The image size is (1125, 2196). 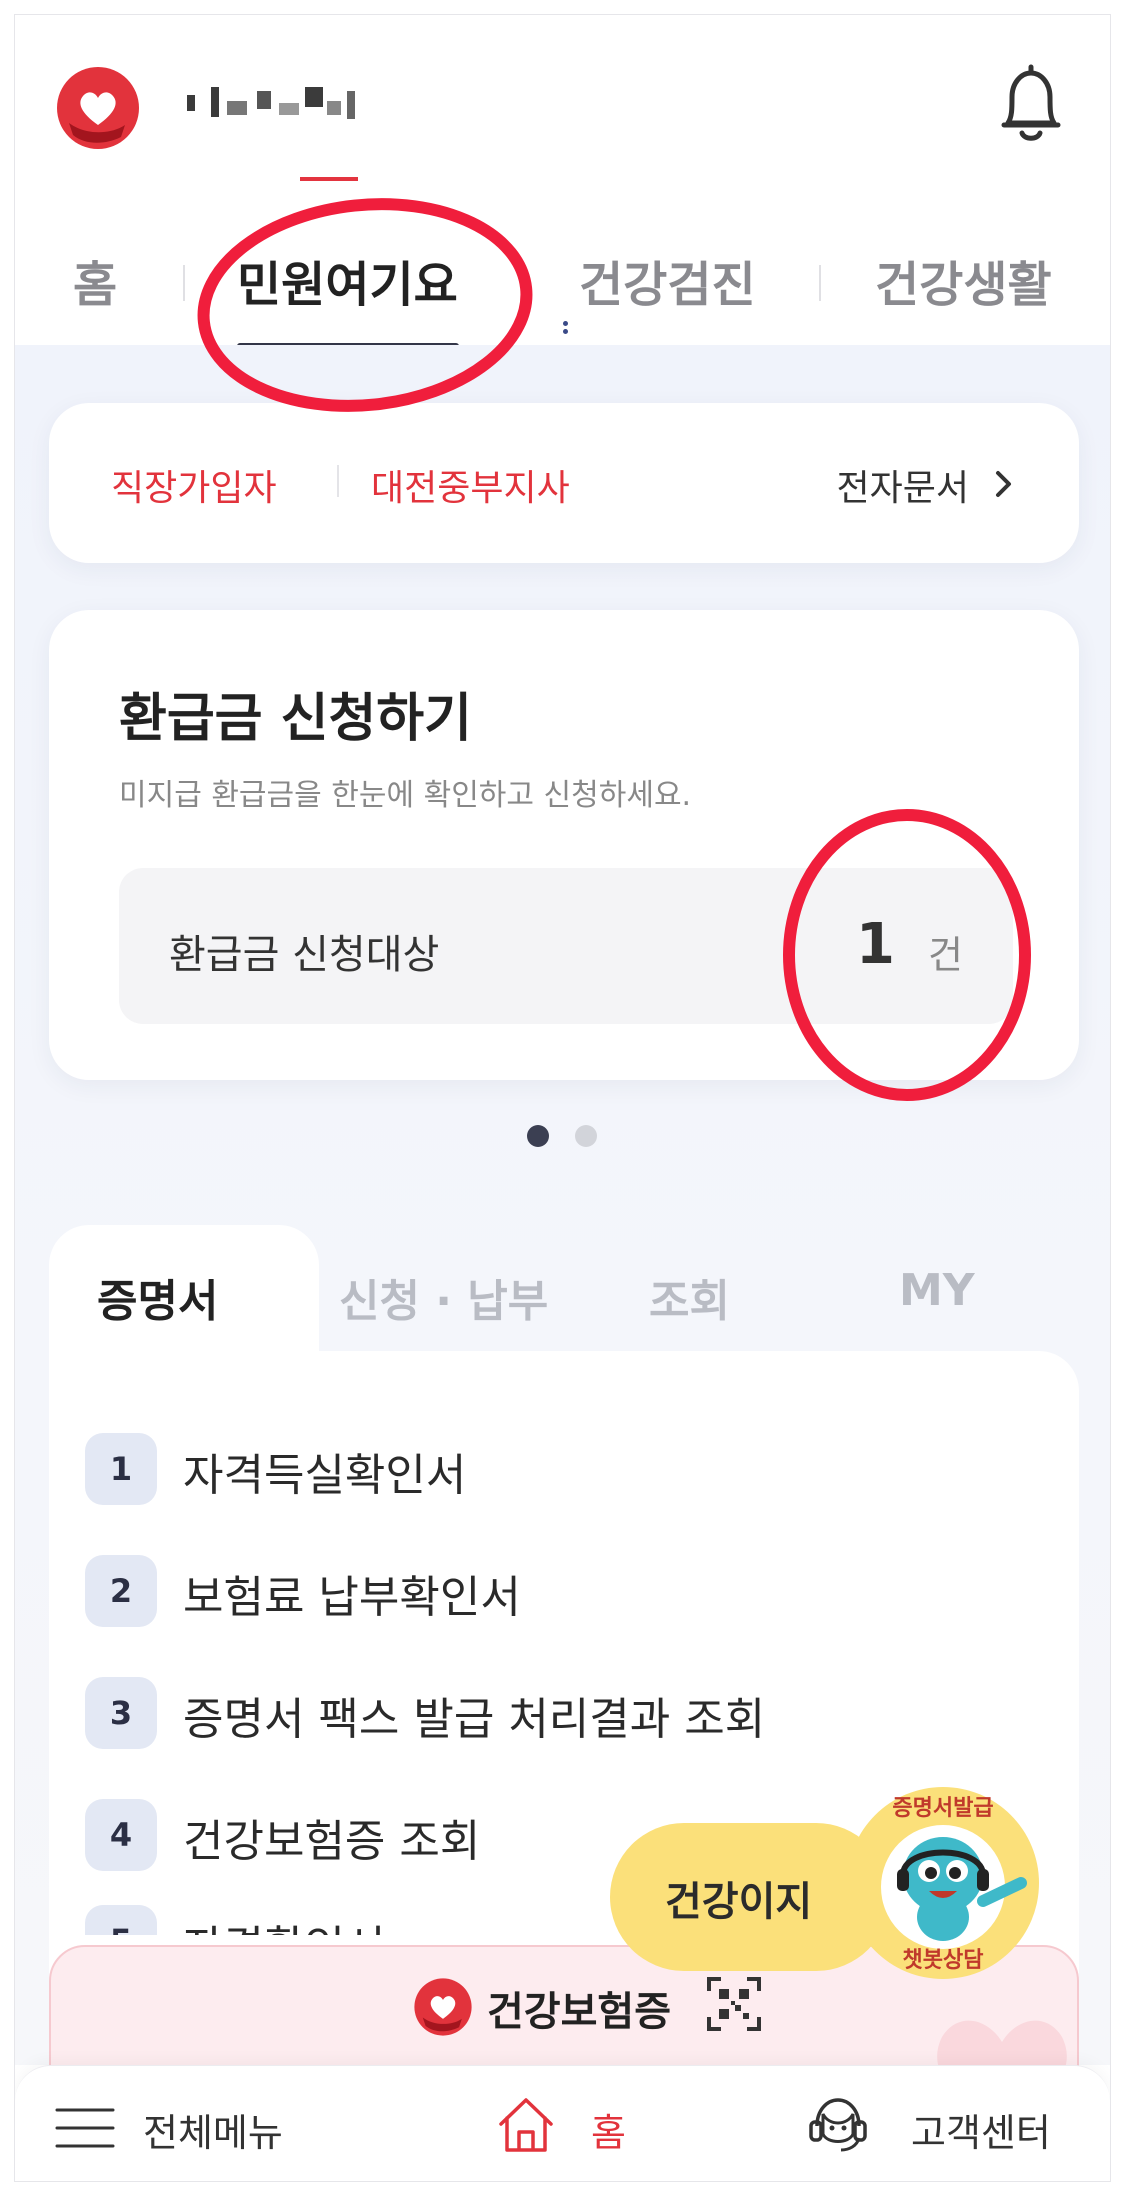 I want to click on item-label: 증명서 팩스 발급 처리결과 조회, so click(x=474, y=1719).